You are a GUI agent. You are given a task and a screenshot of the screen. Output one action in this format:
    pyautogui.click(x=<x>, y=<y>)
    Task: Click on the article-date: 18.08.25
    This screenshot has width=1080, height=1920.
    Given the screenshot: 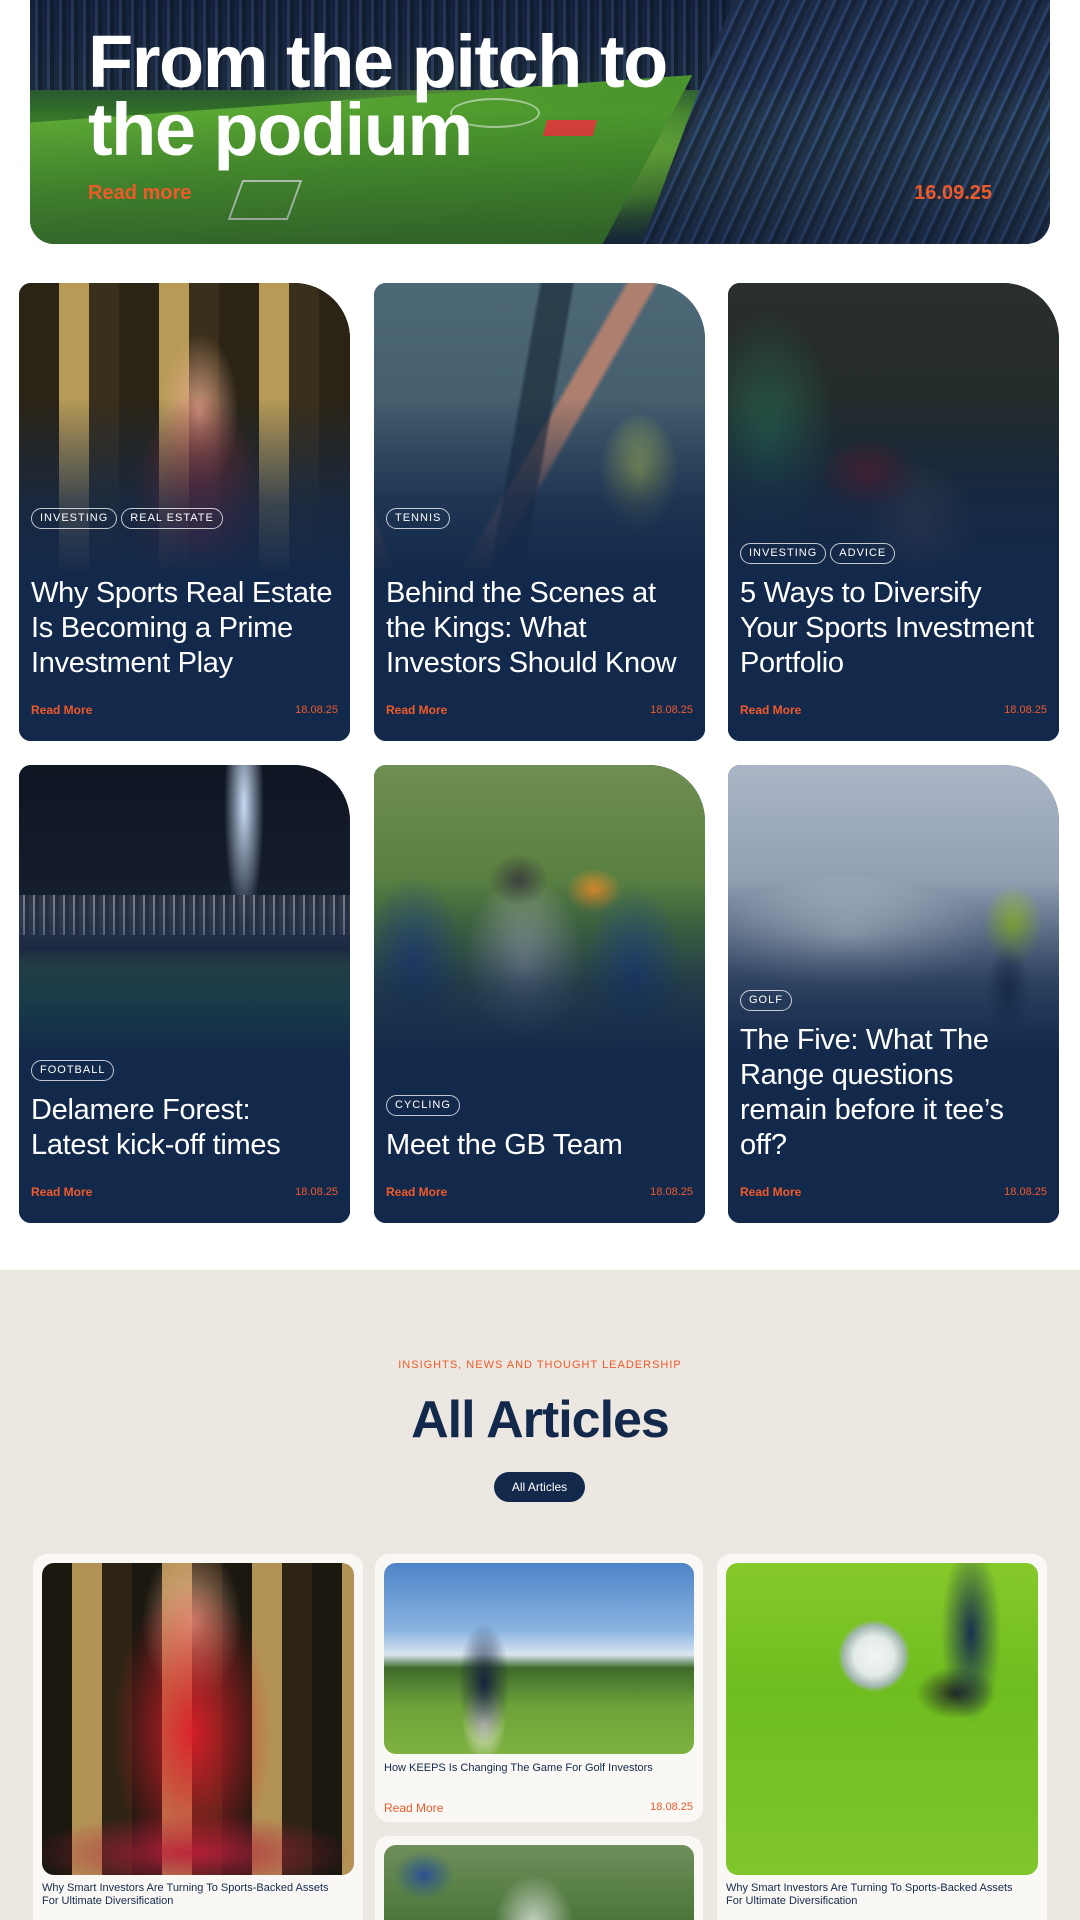 What is the action you would take?
    pyautogui.click(x=671, y=1807)
    